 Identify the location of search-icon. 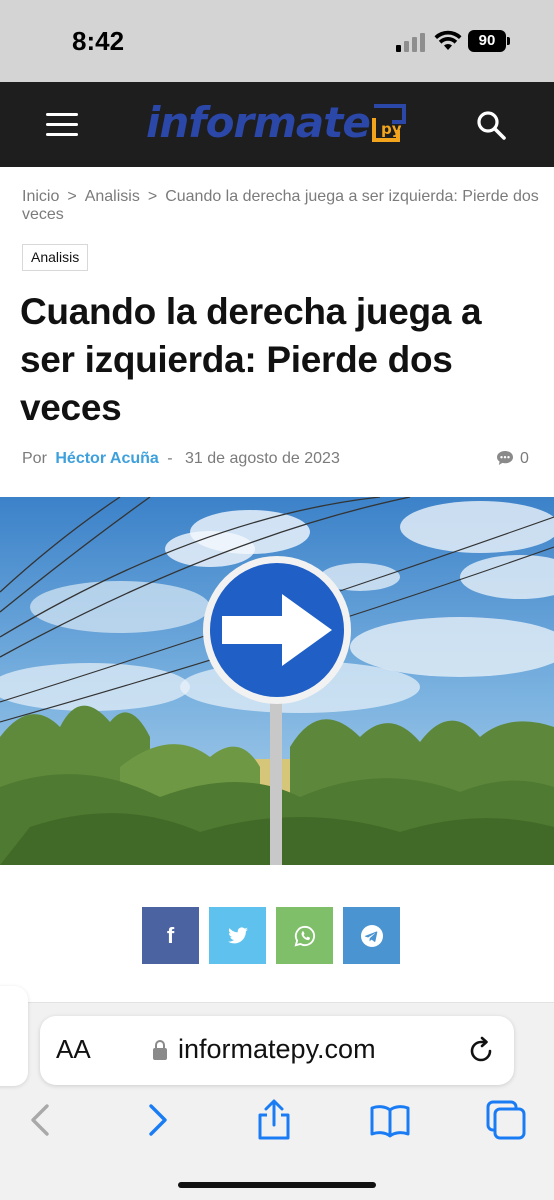
(491, 125).